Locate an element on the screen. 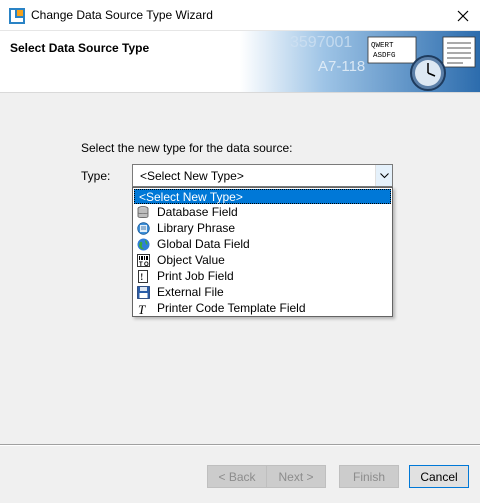 This screenshot has height=503, width=480. dropdown-item-label: External File is located at coordinates (190, 292).